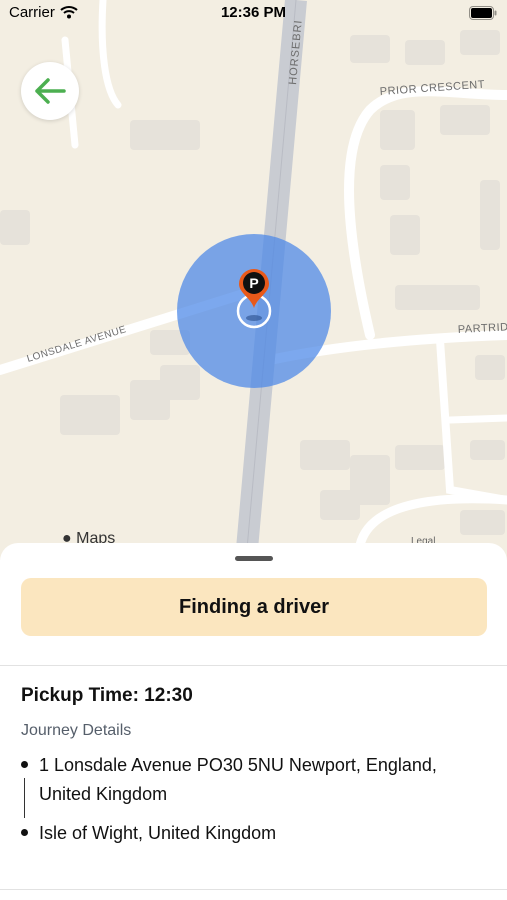 This screenshot has width=507, height=900. I want to click on street-label-lonsdale-avenue: LONSDALE AVENUE, so click(77, 344).